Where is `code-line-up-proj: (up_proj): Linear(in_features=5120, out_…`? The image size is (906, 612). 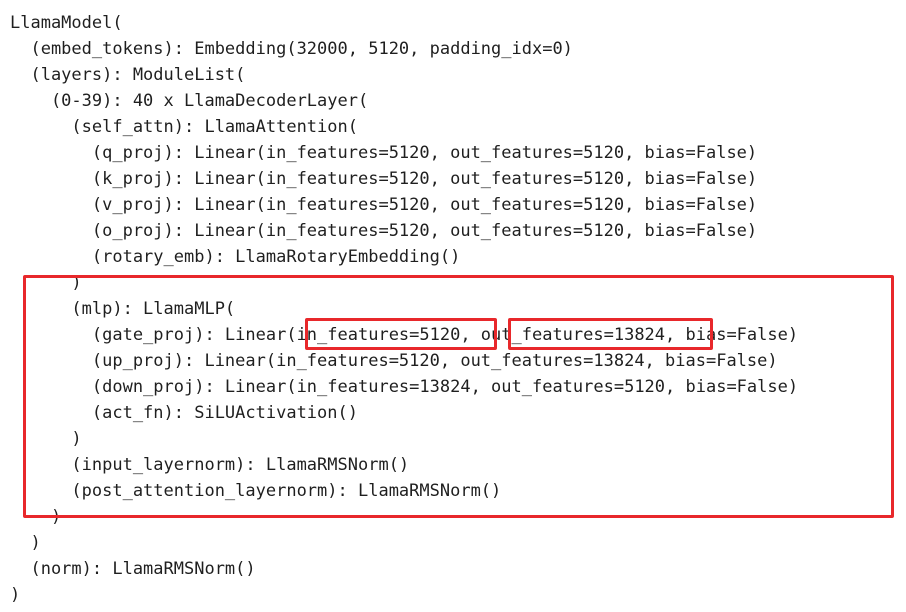
code-line-up-proj: (up_proj): Linear(in_features=5120, out_… is located at coordinates (394, 361).